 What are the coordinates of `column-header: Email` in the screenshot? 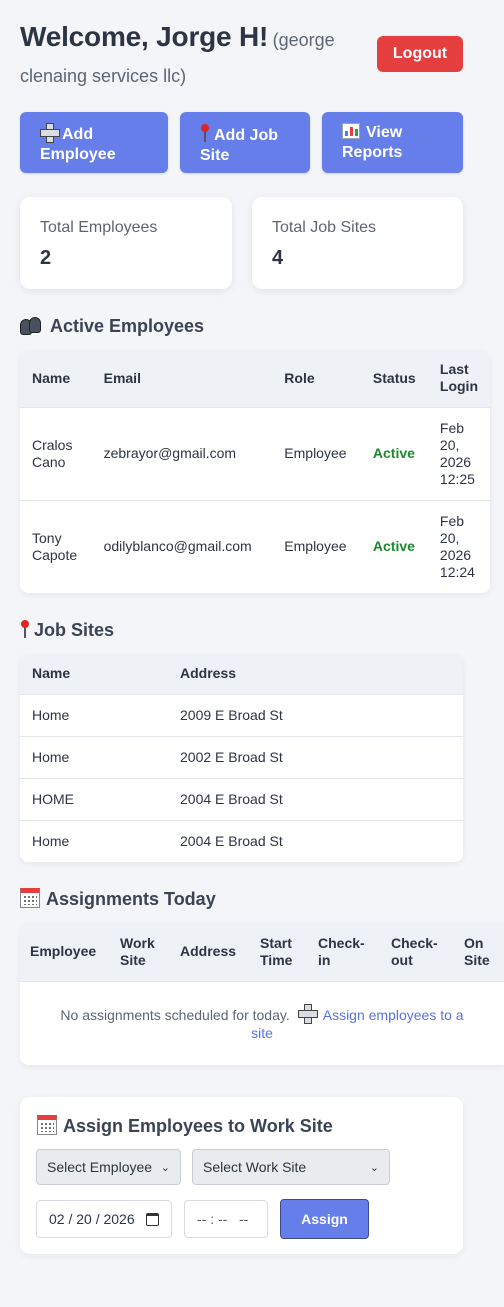 It's located at (182, 378).